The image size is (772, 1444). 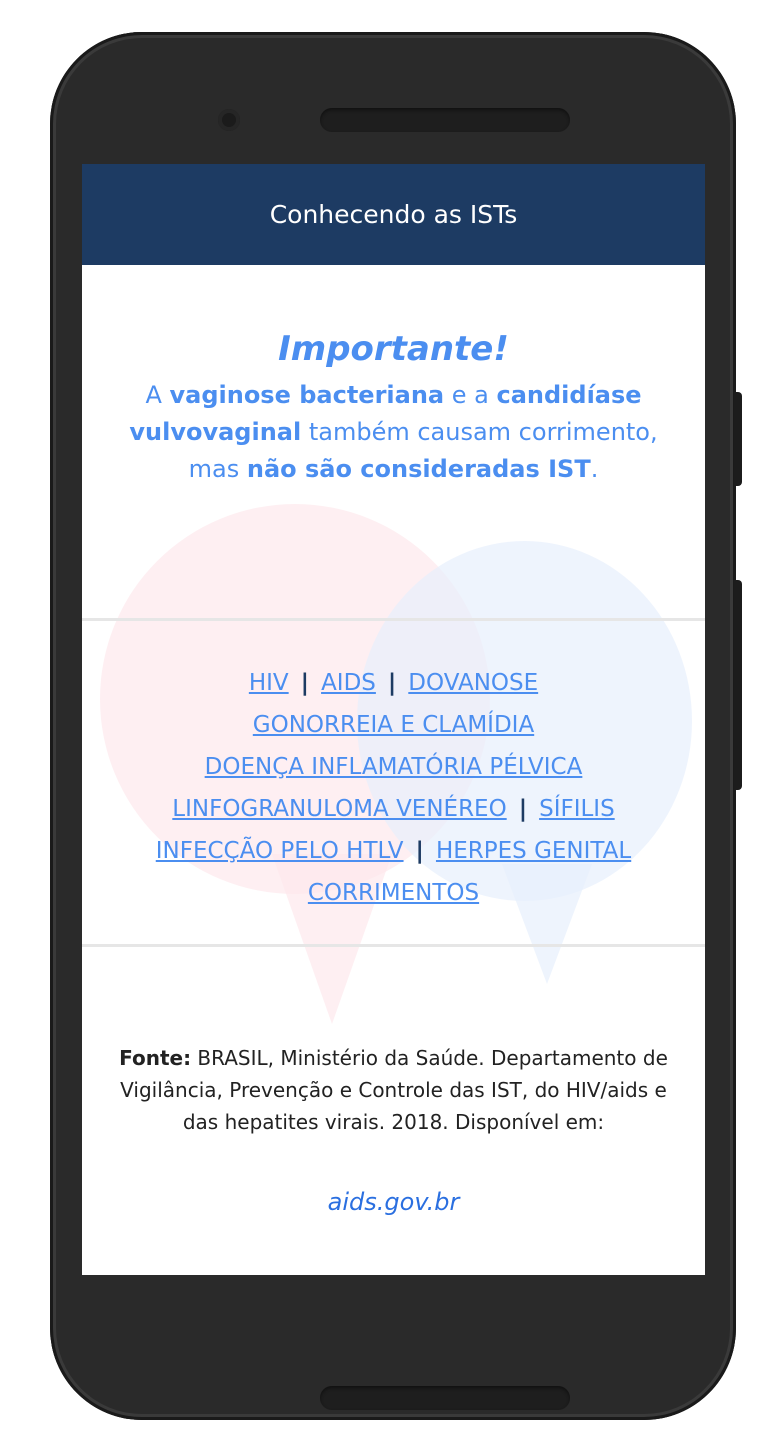 What do you see at coordinates (348, 683) in the screenshot?
I see `link-aids: AIDS` at bounding box center [348, 683].